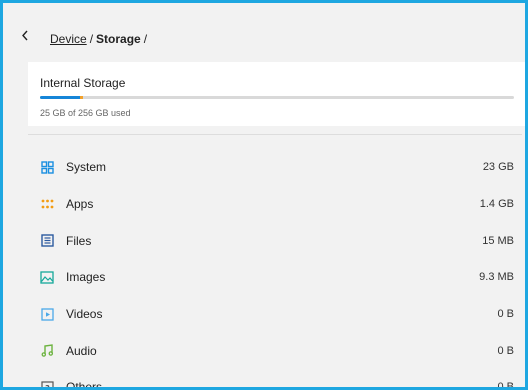  I want to click on dots-grid-icon, so click(47, 204).